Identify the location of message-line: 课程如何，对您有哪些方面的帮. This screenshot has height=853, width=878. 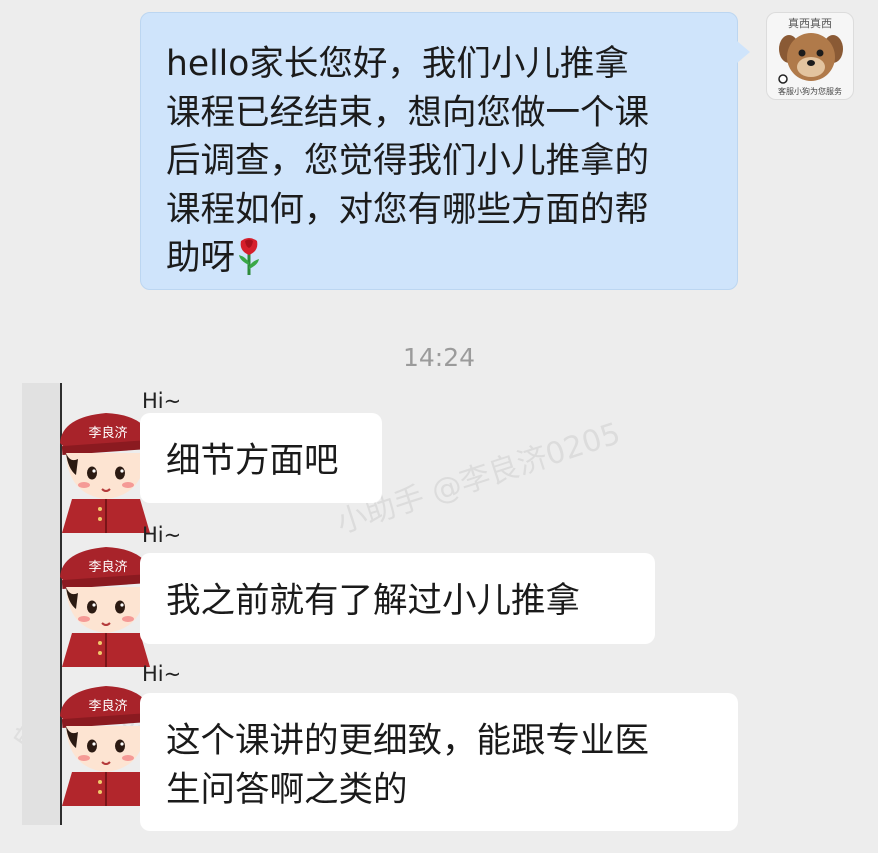
(407, 209).